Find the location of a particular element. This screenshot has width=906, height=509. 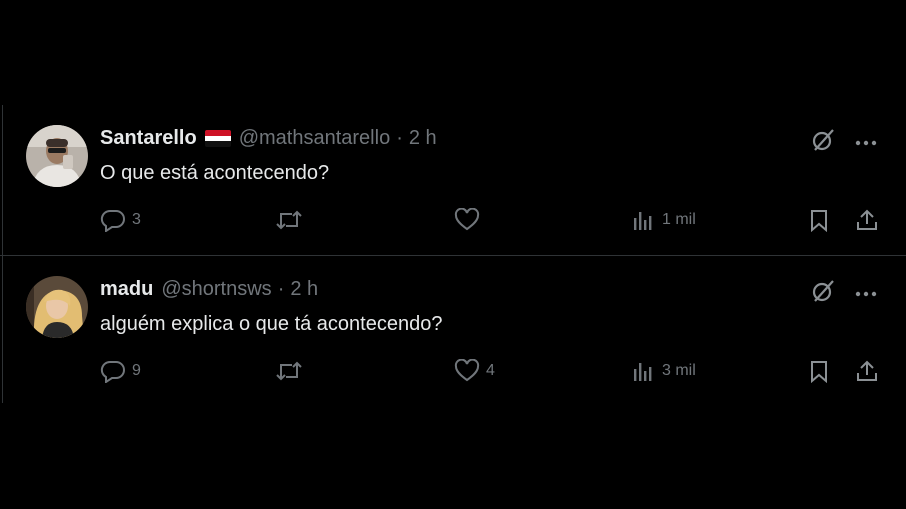

user-handle: @mathsantarello is located at coordinates (314, 138).